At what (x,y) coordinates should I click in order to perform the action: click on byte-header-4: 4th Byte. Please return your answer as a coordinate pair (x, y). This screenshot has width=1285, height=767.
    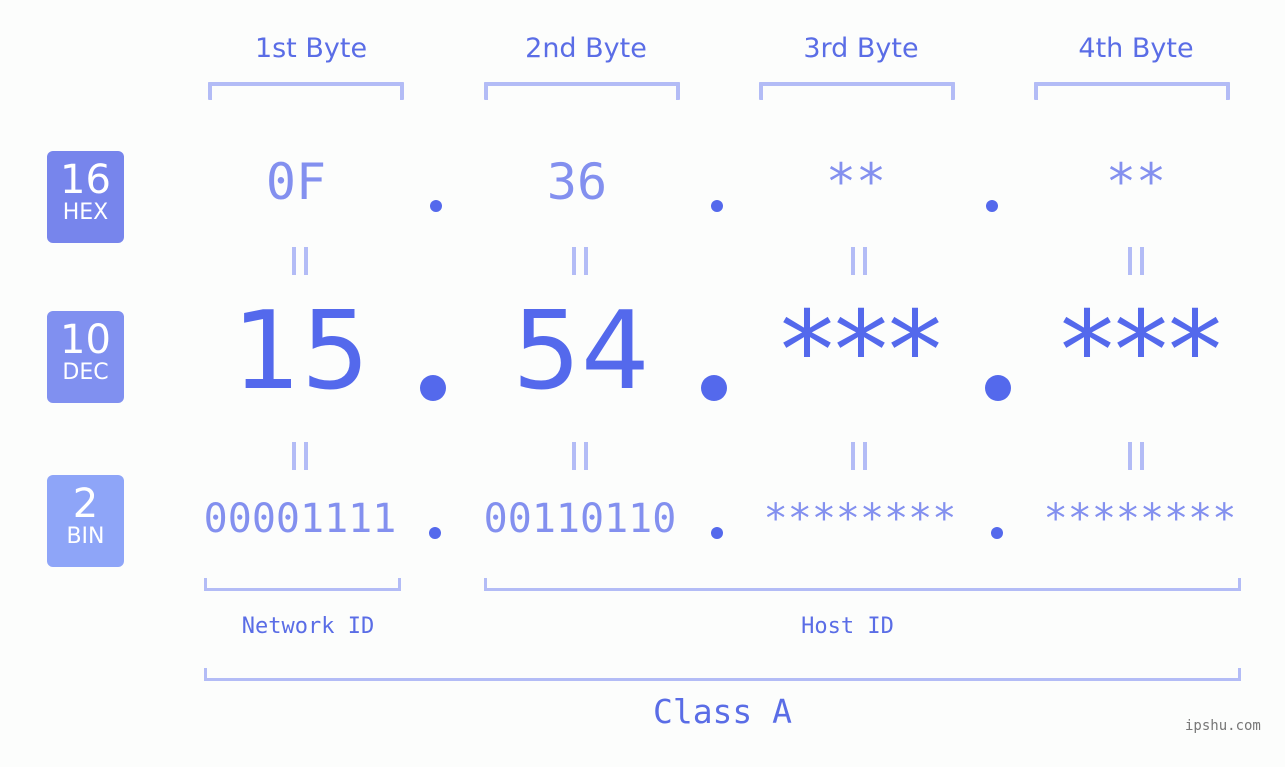
    Looking at the image, I should click on (1136, 48).